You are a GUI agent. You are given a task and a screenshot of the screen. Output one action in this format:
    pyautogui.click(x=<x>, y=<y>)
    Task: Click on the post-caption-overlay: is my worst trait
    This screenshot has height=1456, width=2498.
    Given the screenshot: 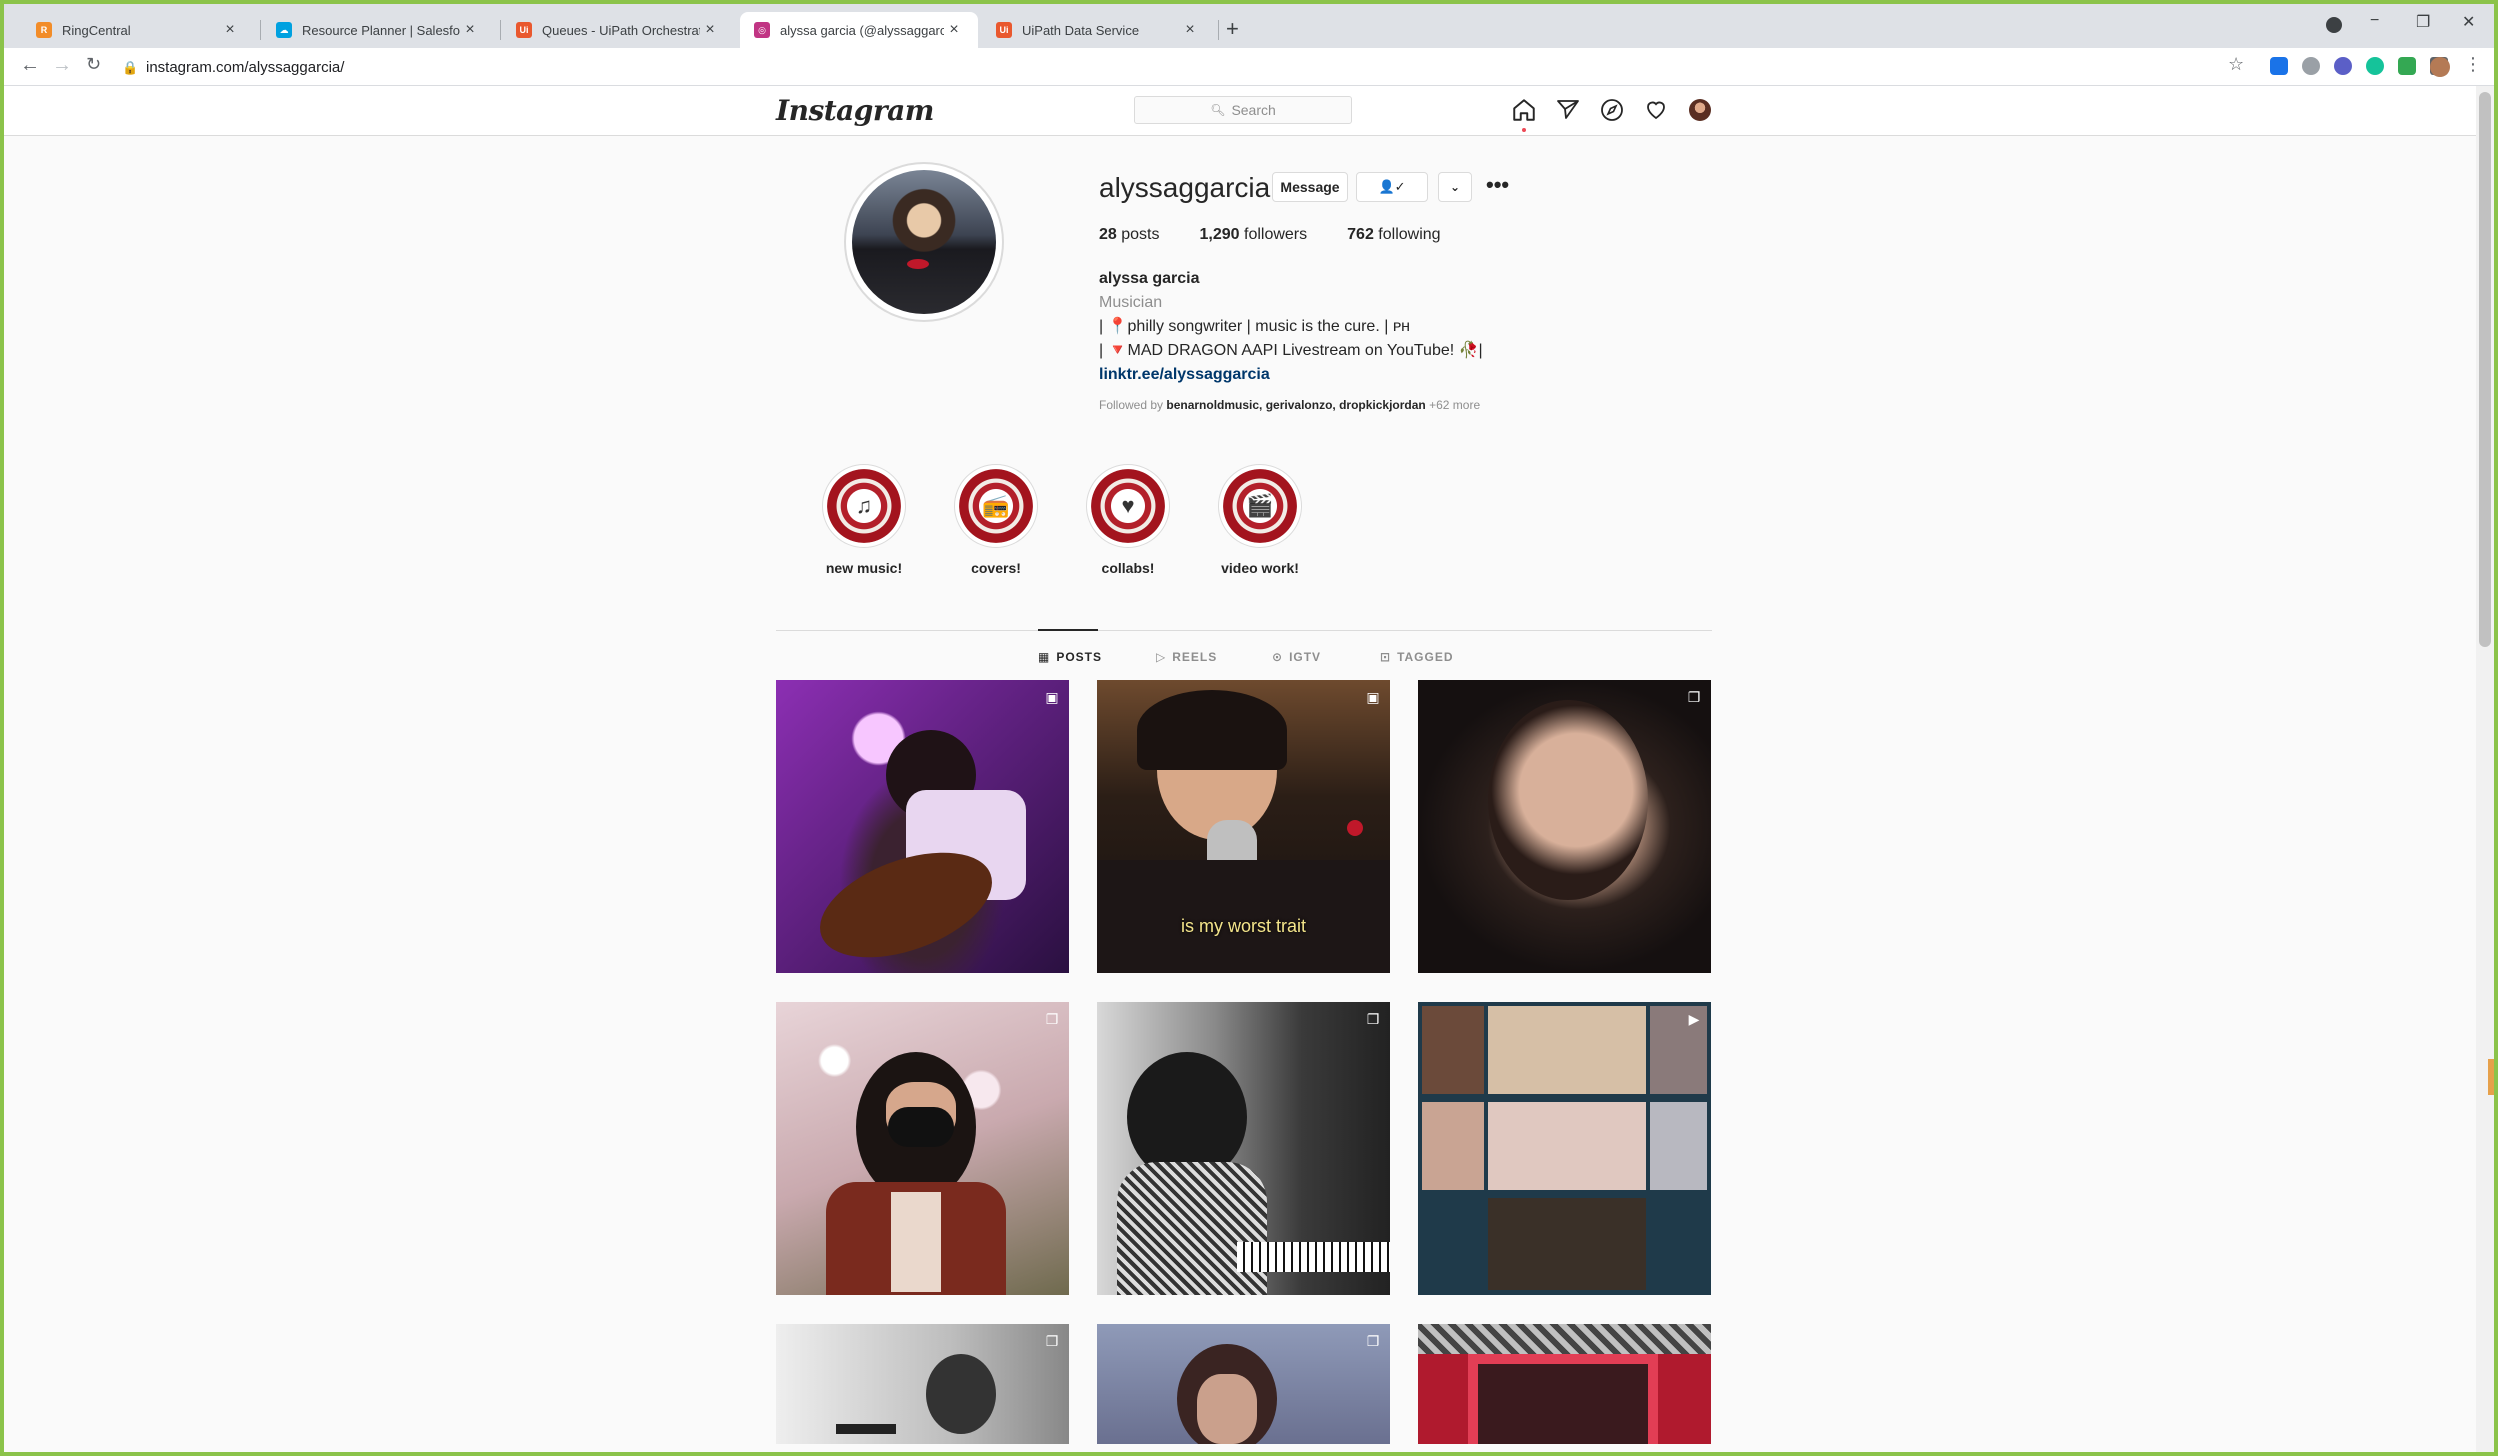 What is the action you would take?
    pyautogui.click(x=1243, y=926)
    